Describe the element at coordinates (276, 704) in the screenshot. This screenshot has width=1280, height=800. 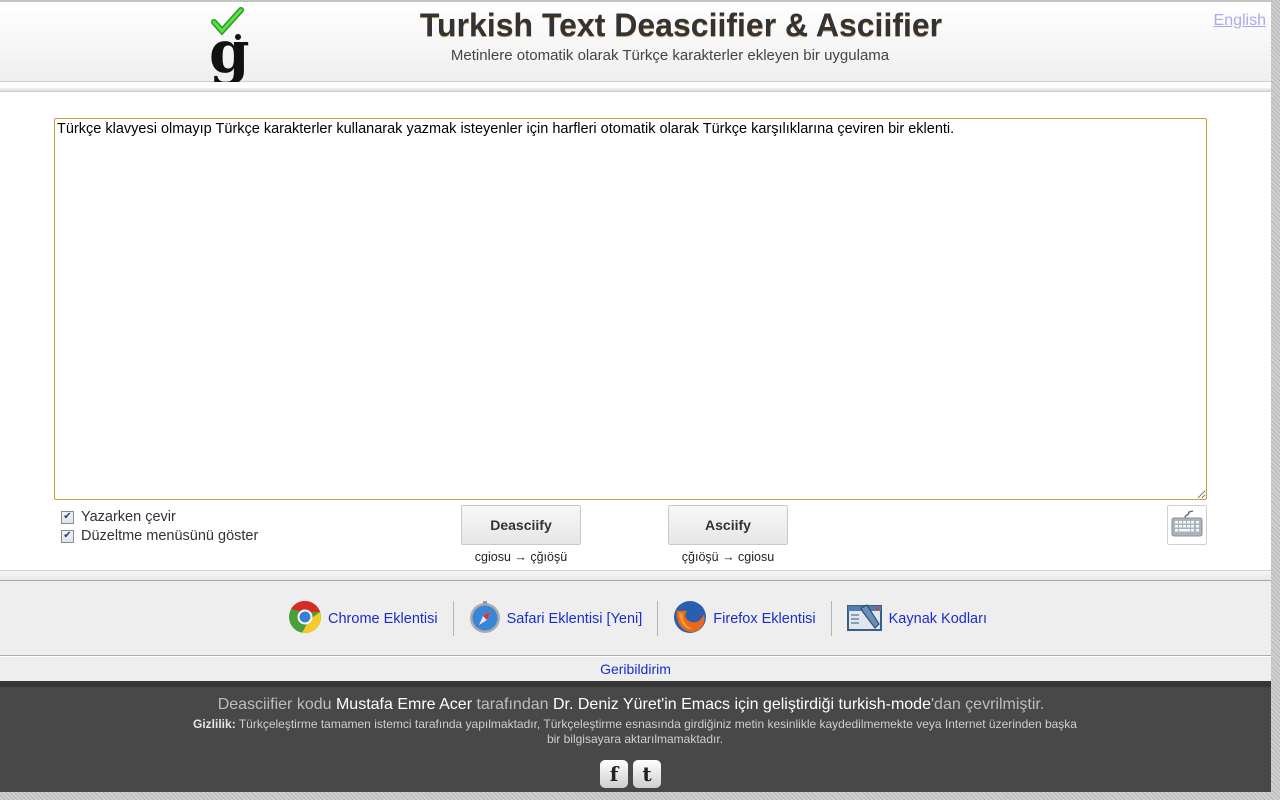
I see `credits-part: Deasciifier kodu` at that location.